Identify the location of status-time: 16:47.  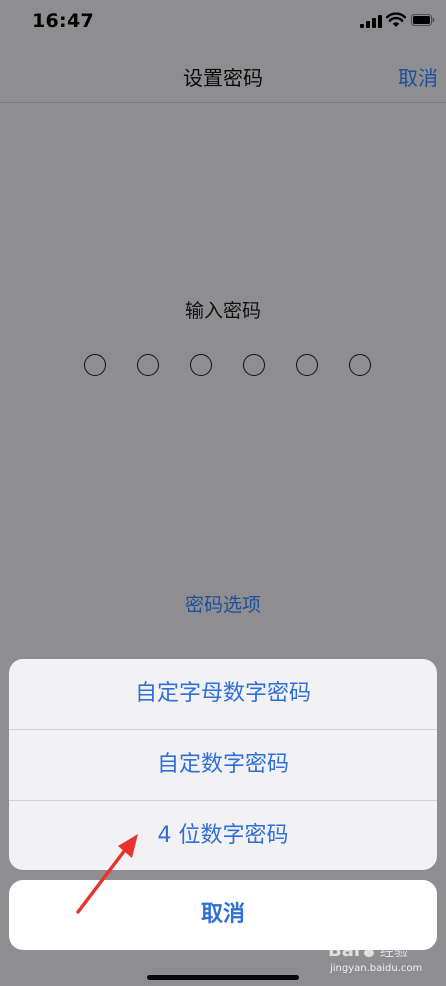
(63, 21).